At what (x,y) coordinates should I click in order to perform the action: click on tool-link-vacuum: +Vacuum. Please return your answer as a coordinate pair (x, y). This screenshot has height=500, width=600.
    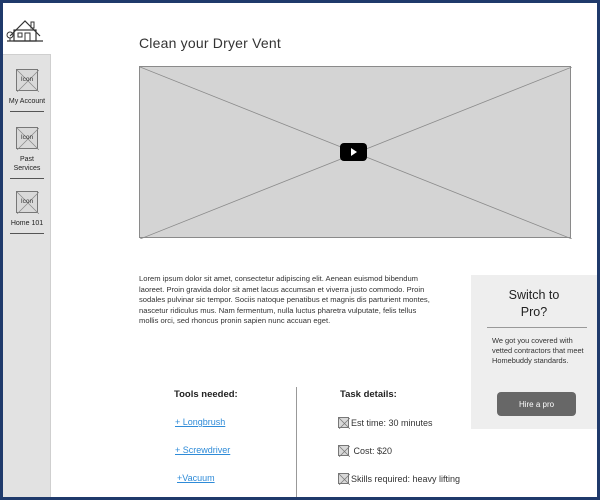
    Looking at the image, I should click on (196, 478).